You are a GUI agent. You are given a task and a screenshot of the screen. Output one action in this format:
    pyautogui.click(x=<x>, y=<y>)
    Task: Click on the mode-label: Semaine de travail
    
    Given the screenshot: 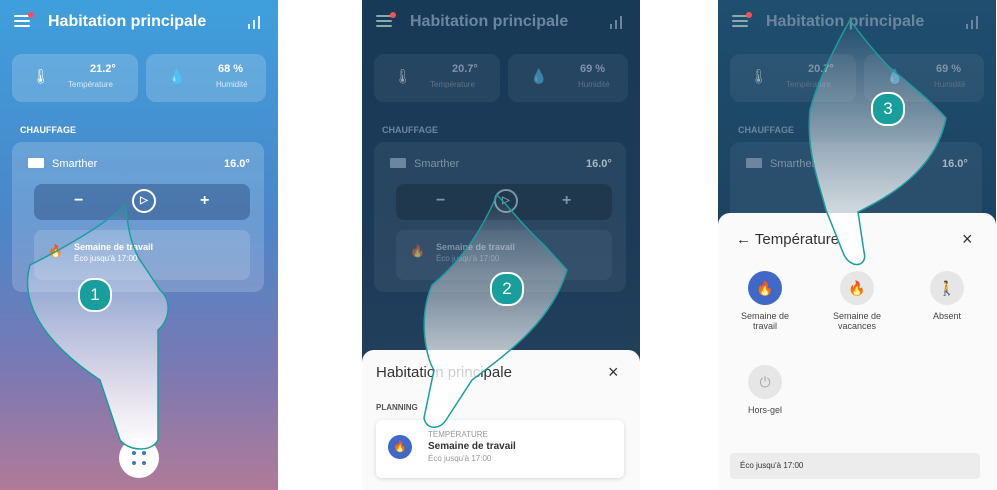 What is the action you would take?
    pyautogui.click(x=765, y=321)
    